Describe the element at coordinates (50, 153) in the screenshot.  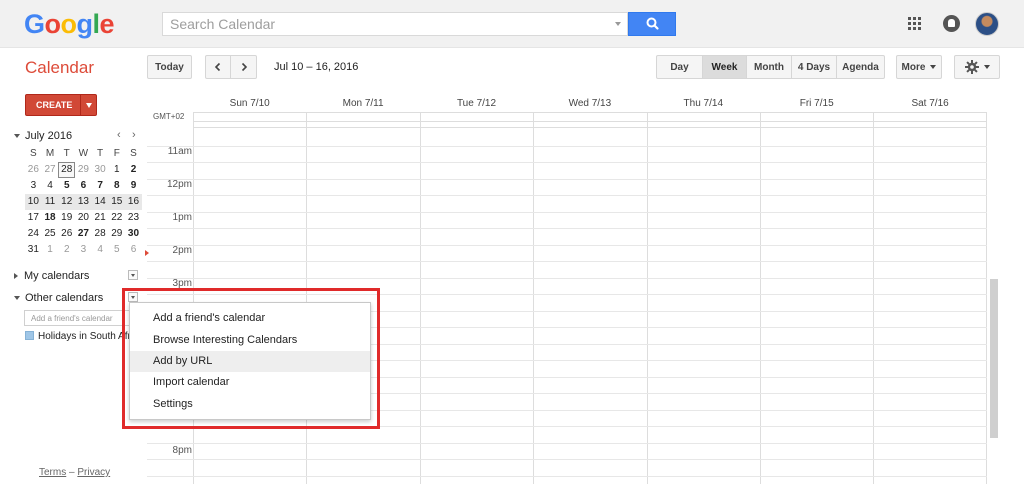
I see `mini-weekday-label: M` at that location.